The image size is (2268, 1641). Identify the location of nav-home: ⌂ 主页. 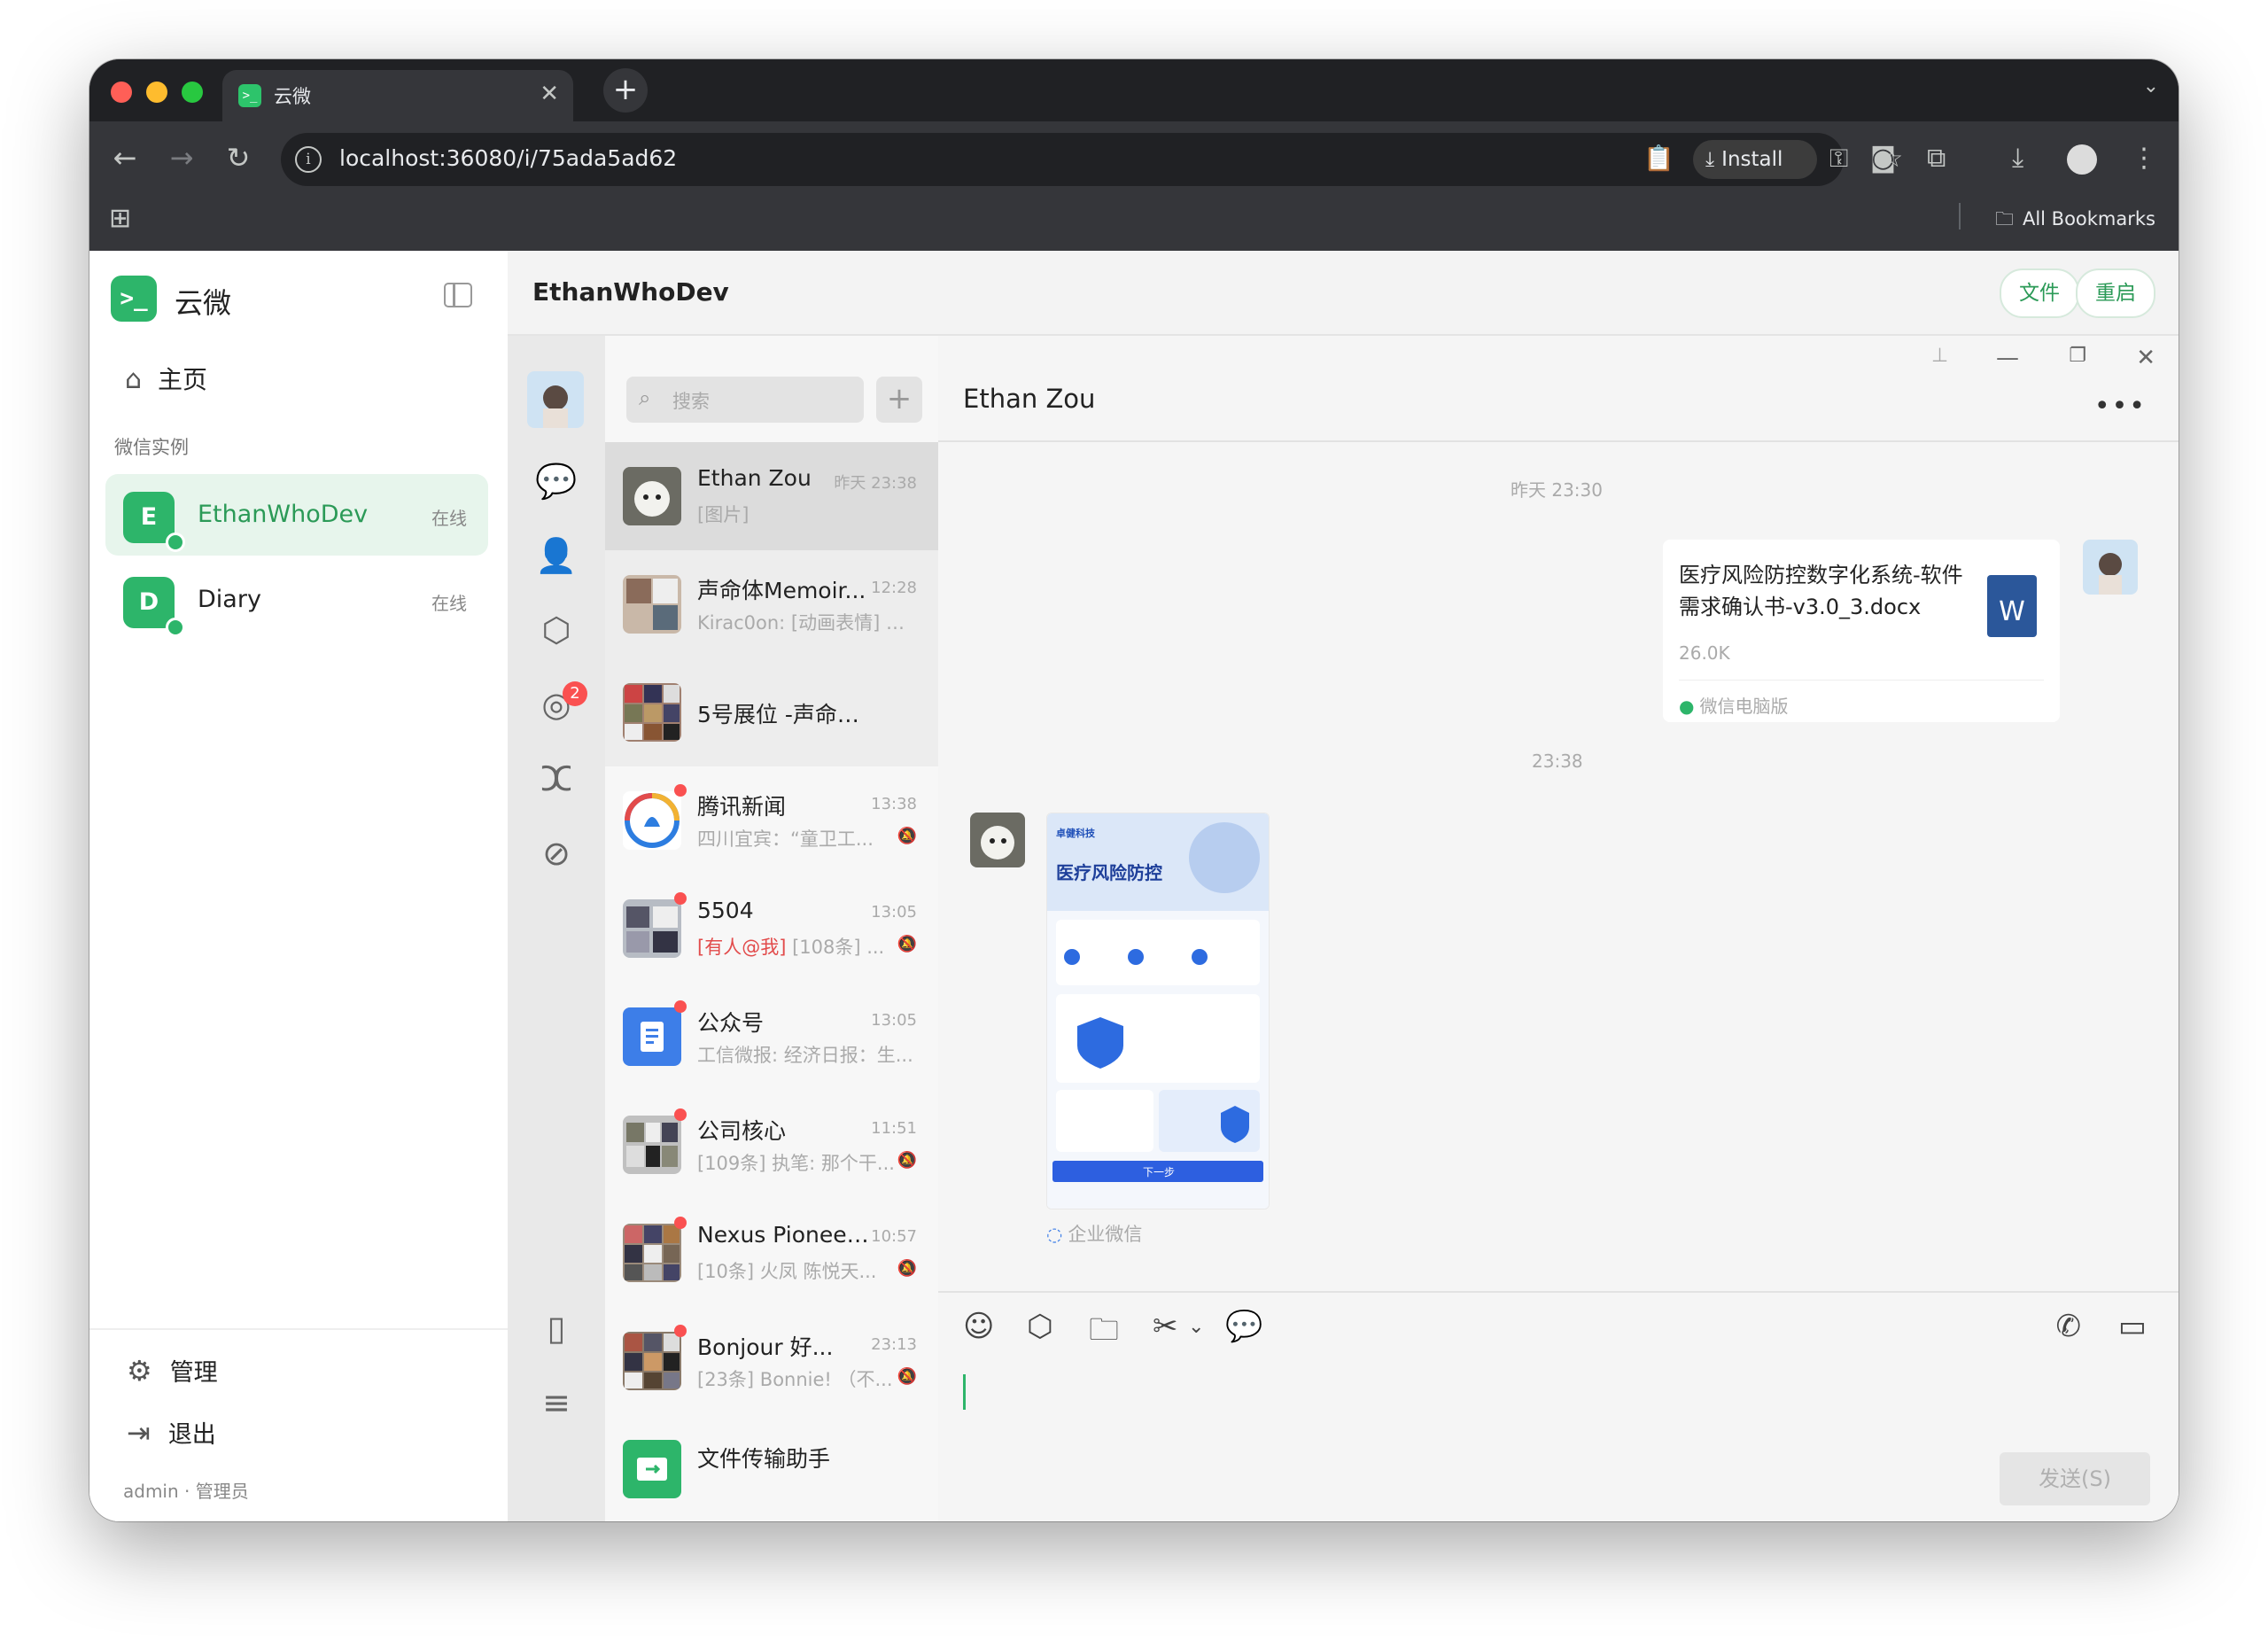
(166, 378).